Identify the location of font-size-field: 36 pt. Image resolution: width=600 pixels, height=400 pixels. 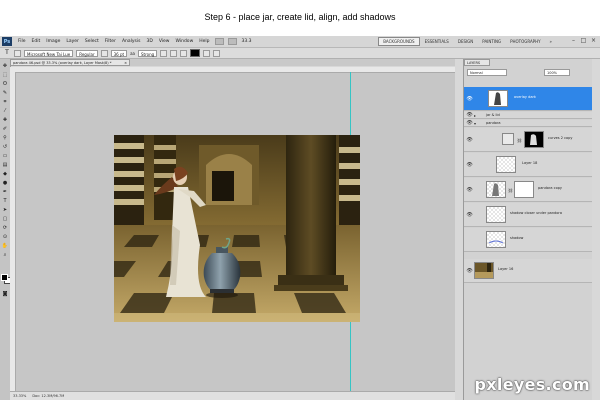
(119, 53).